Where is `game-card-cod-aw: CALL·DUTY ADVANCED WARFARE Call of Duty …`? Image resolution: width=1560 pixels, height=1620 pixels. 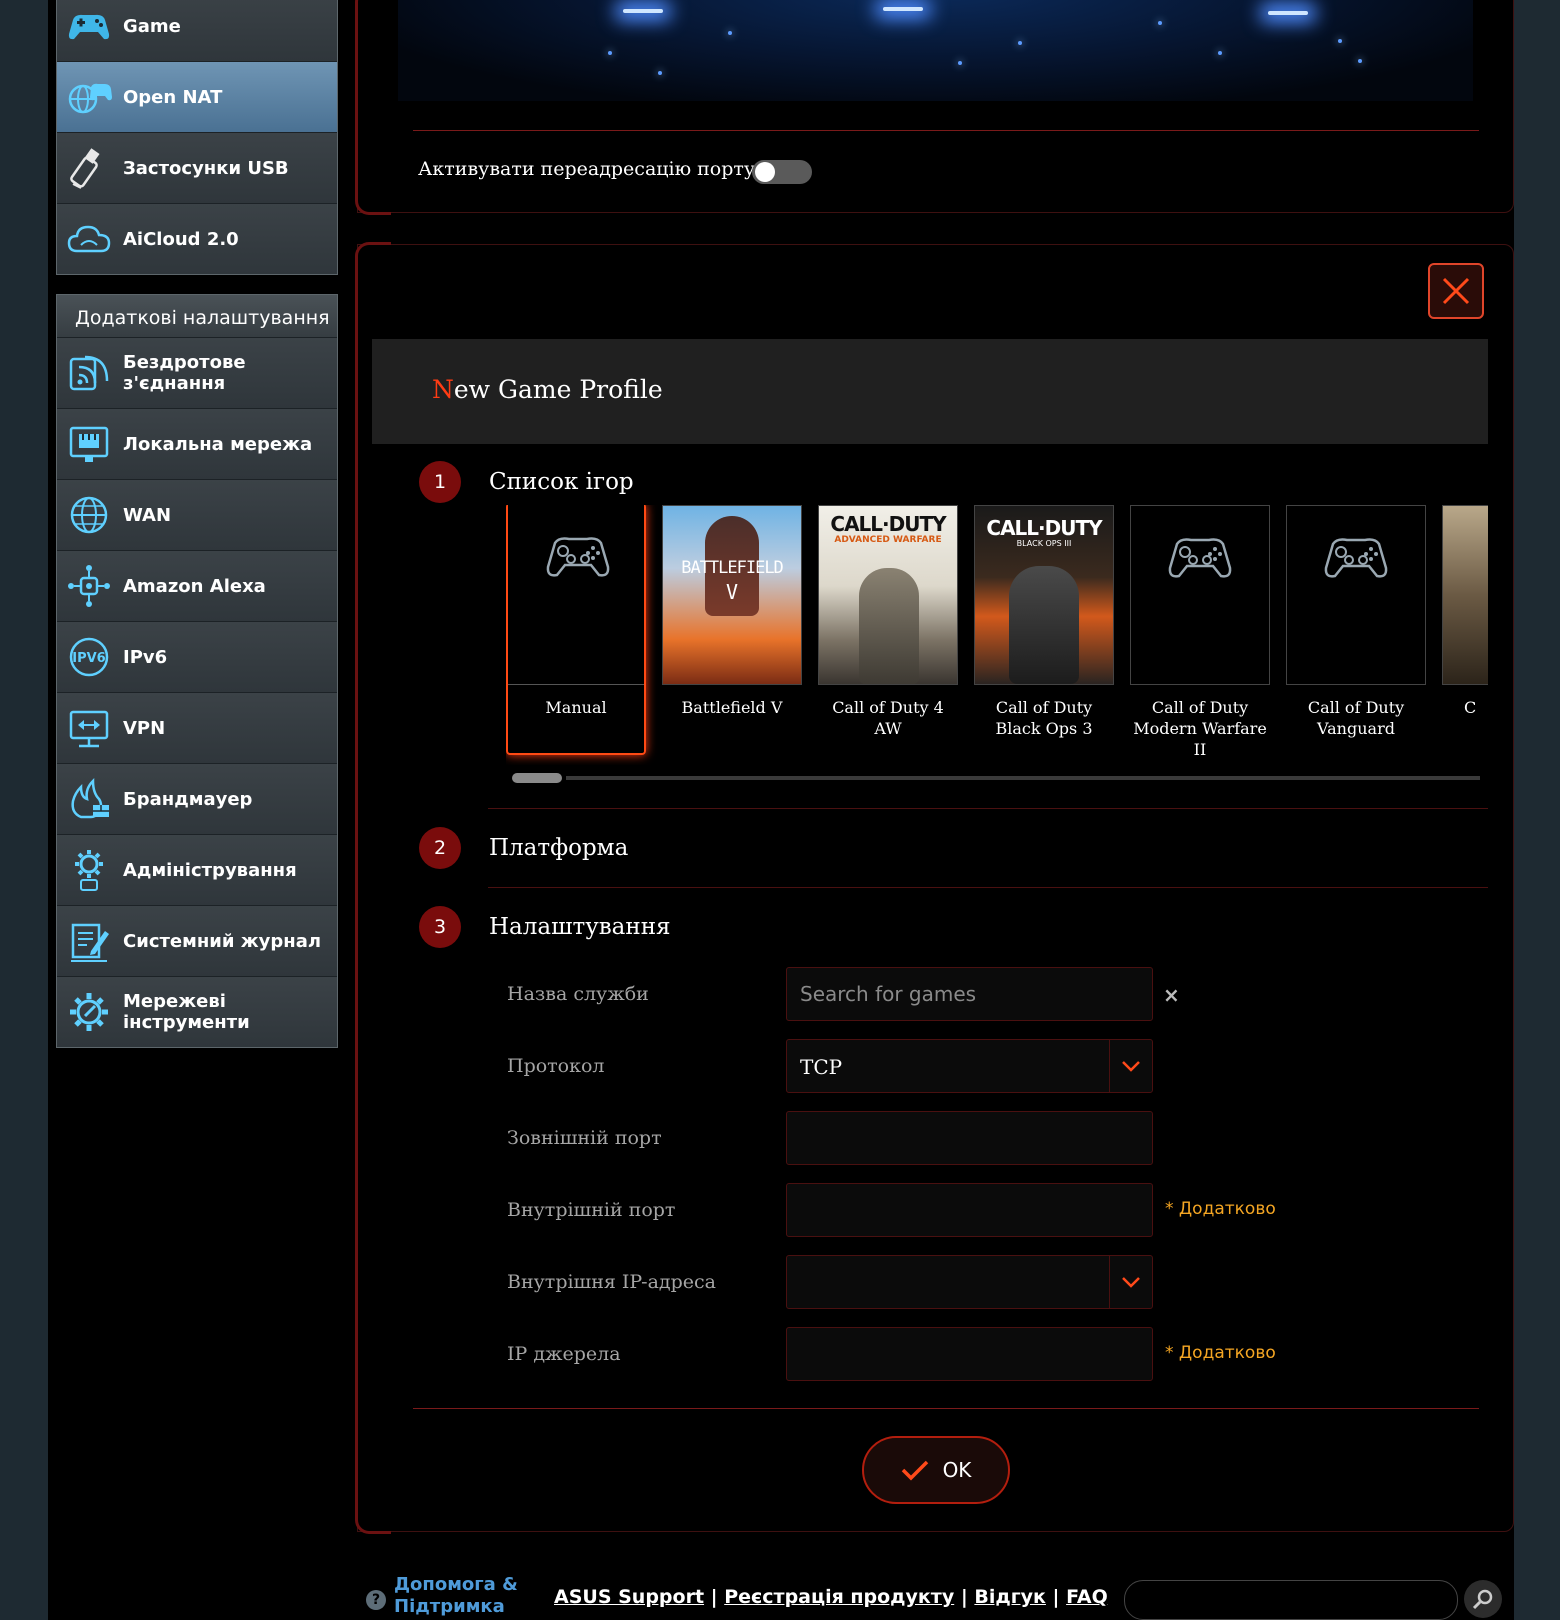 game-card-cod-aw: CALL·DUTY ADVANCED WARFARE Call of Duty … is located at coordinates (888, 635).